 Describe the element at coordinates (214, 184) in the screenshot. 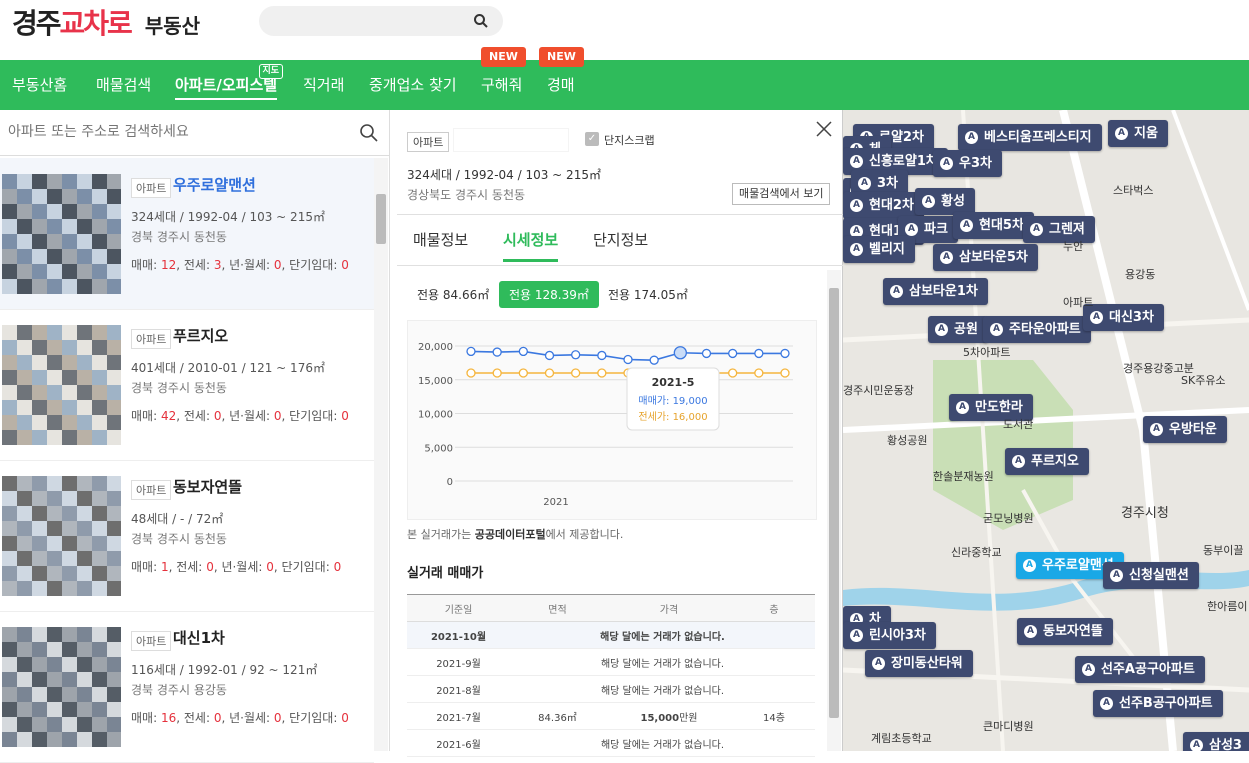

I see `complex-name: 우주로얄맨션` at that location.